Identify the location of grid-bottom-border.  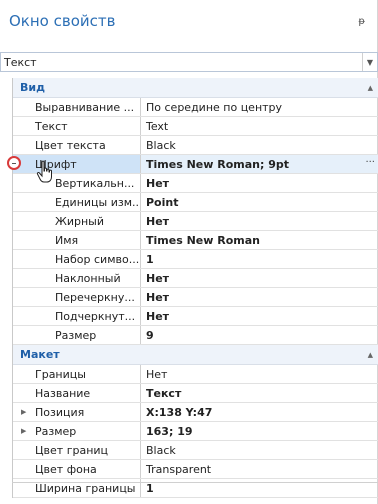
(195, 482).